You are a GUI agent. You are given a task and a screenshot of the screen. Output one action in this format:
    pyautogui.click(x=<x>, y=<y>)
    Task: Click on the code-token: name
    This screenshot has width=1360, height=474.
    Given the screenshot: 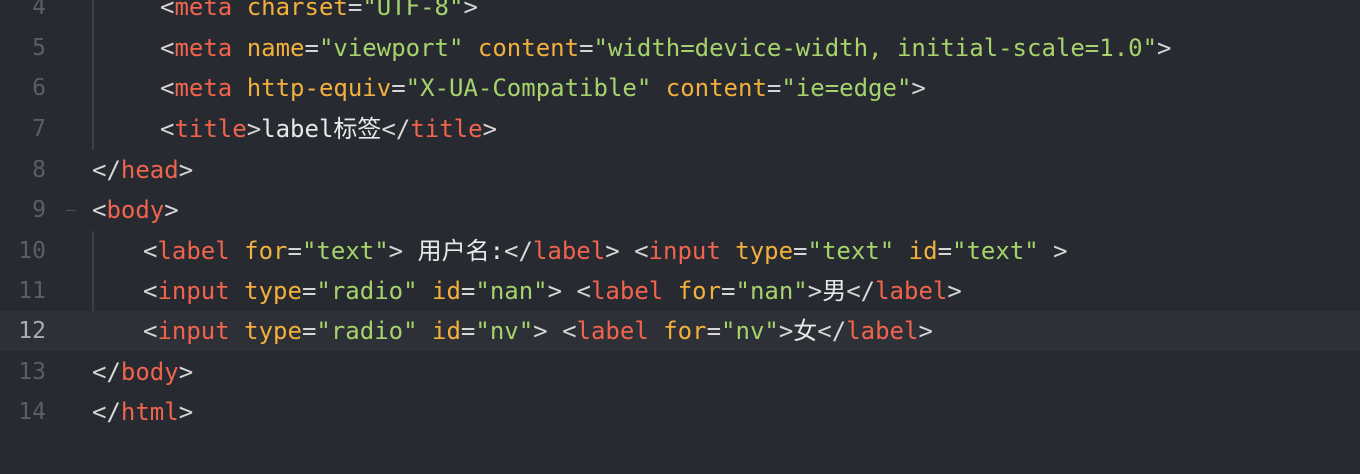 What is the action you would take?
    pyautogui.click(x=275, y=48)
    